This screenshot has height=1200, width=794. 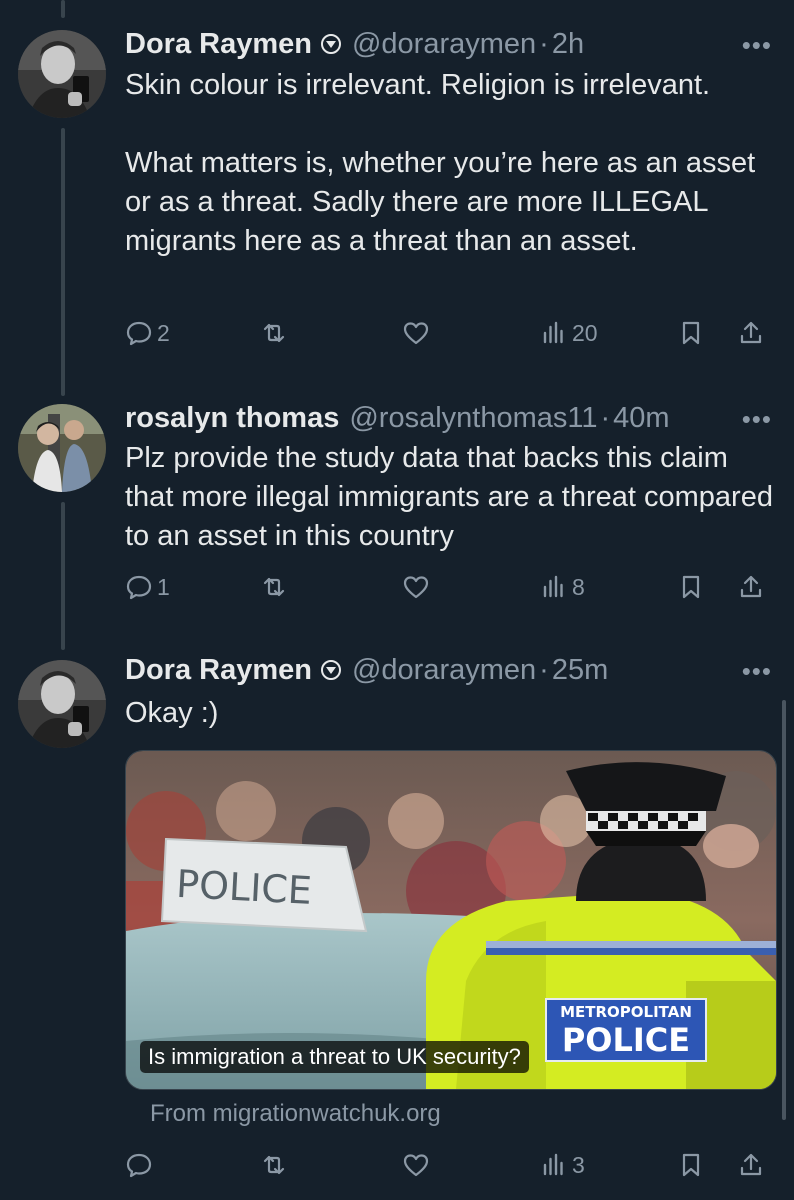 I want to click on vest-text-top: METROPOLITAN, so click(x=626, y=1012).